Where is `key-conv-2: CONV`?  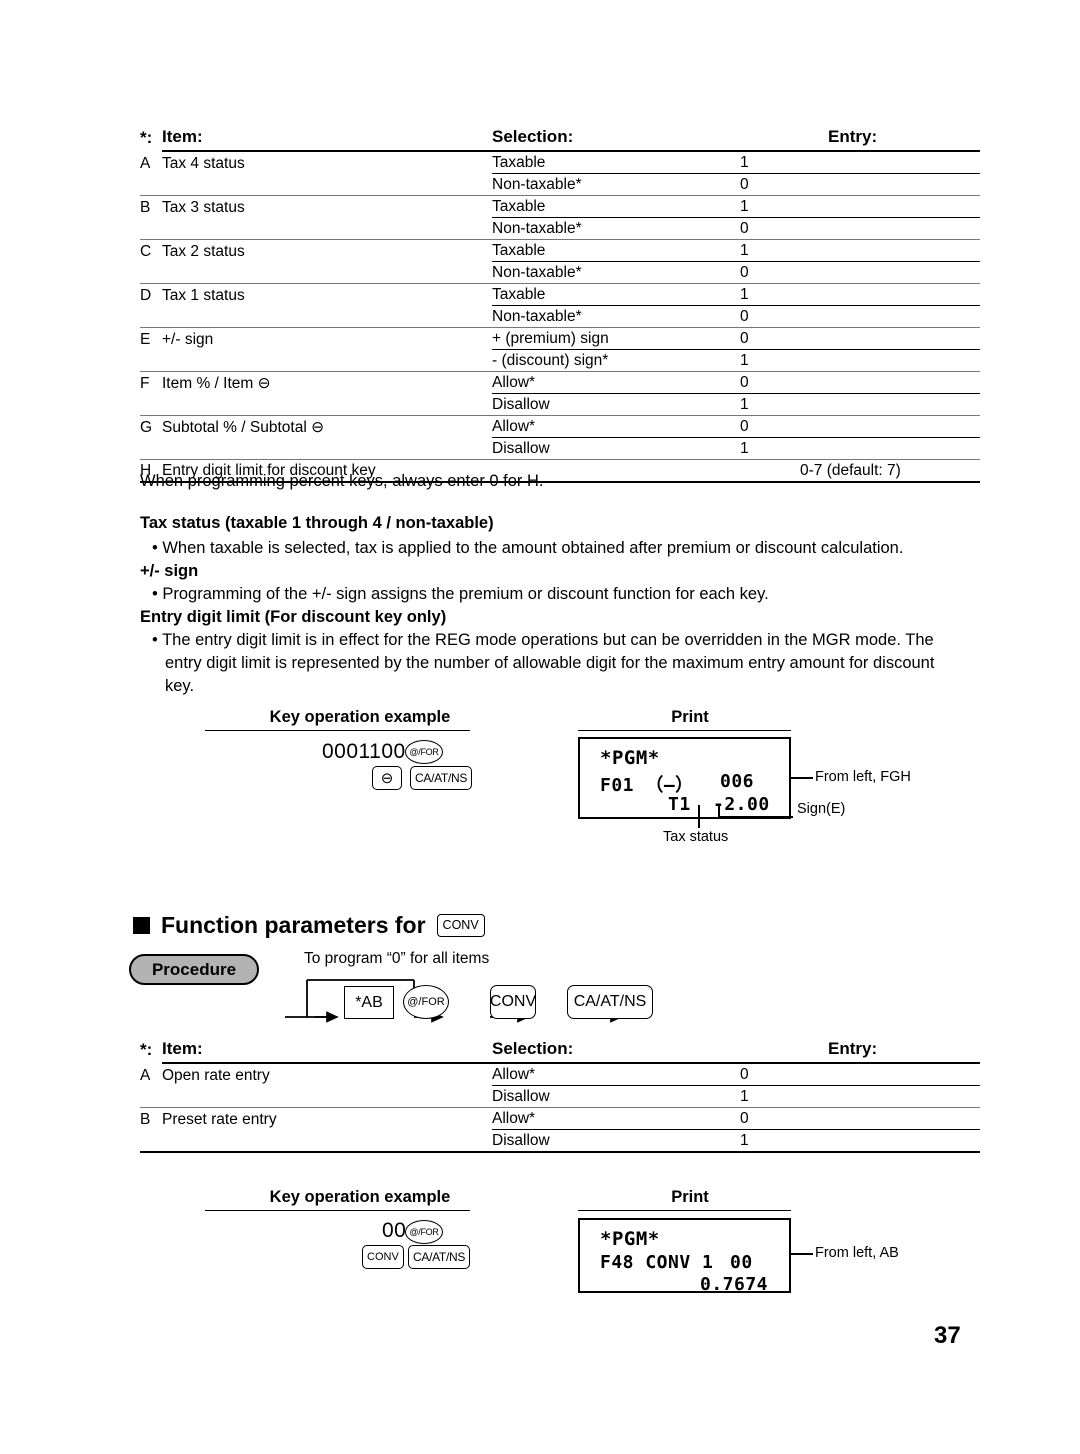
key-conv-2: CONV is located at coordinates (383, 1257).